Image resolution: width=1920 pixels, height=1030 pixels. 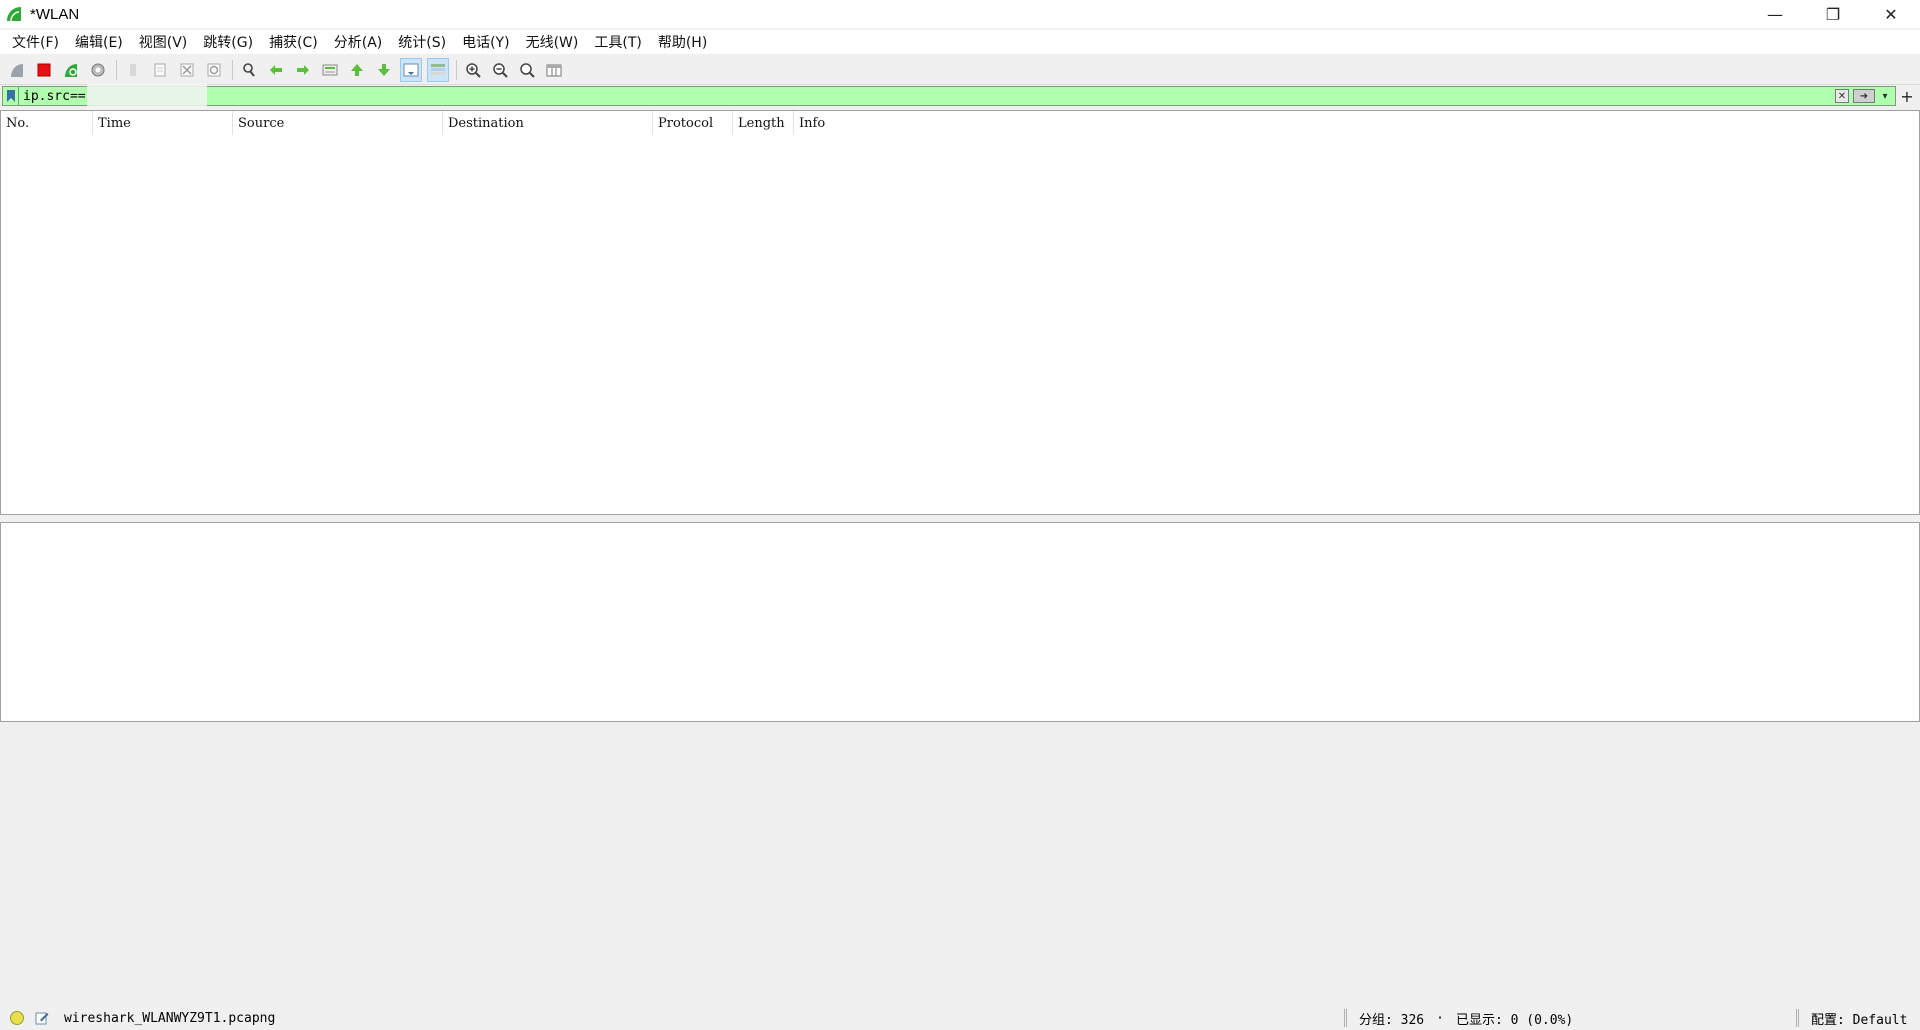 I want to click on close-icon: ✕, so click(x=1891, y=14).